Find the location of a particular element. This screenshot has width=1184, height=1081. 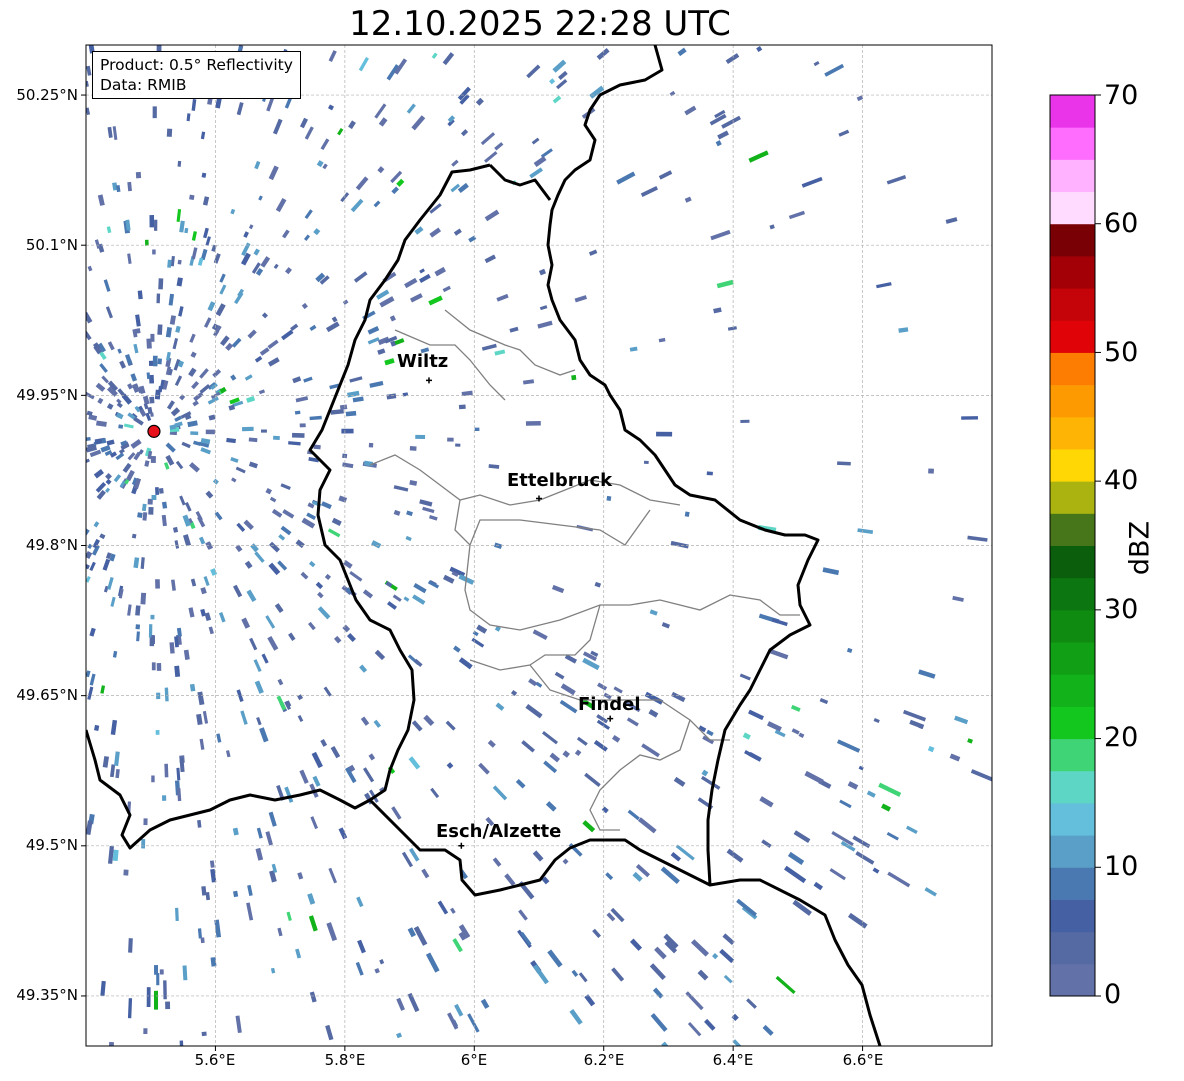

colorbar-tick: 50 is located at coordinates (1121, 352).